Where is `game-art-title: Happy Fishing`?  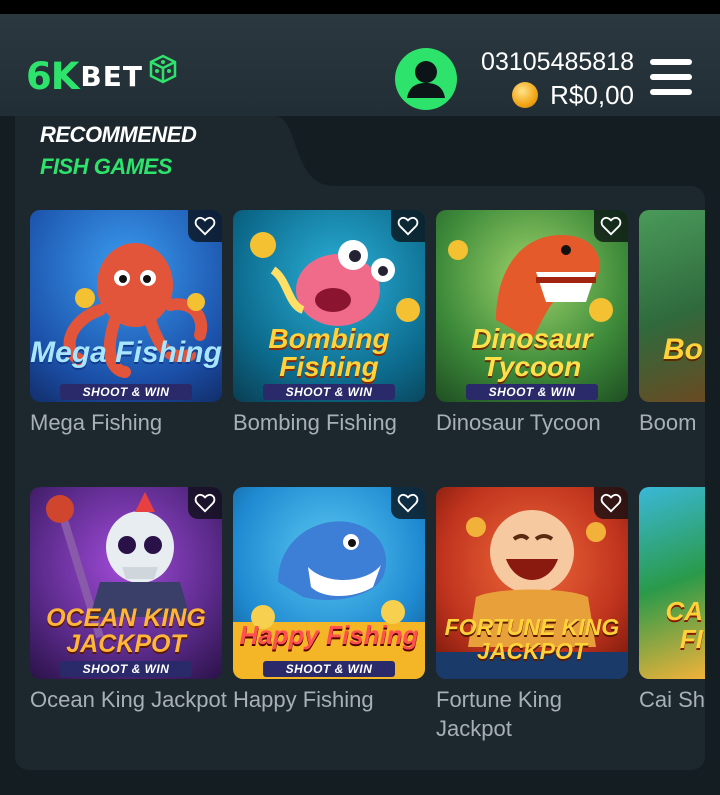
game-art-title: Happy Fishing is located at coordinates (329, 635).